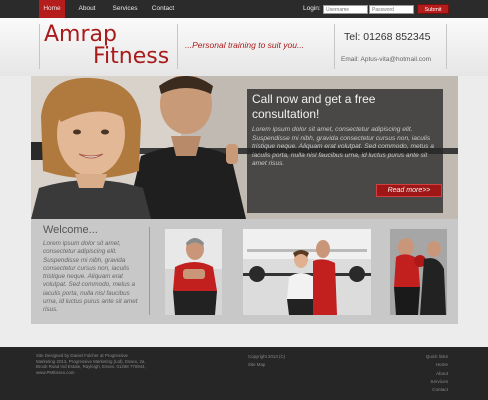 This screenshot has height=400, width=488. I want to click on quick-links-heading: Quick links, so click(436, 356).